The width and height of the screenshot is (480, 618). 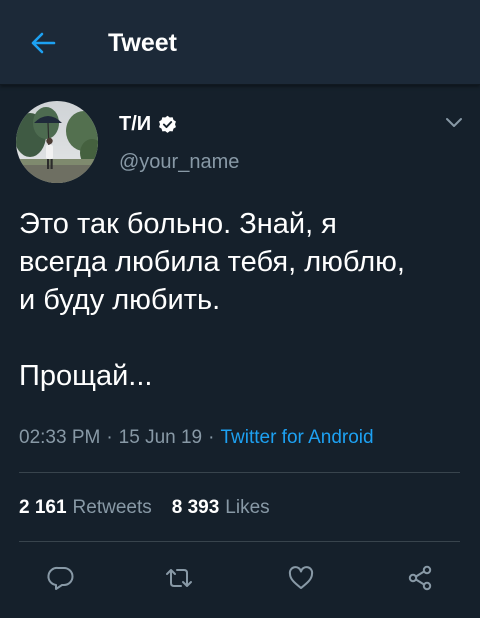 I want to click on reply-icon, so click(x=60, y=578).